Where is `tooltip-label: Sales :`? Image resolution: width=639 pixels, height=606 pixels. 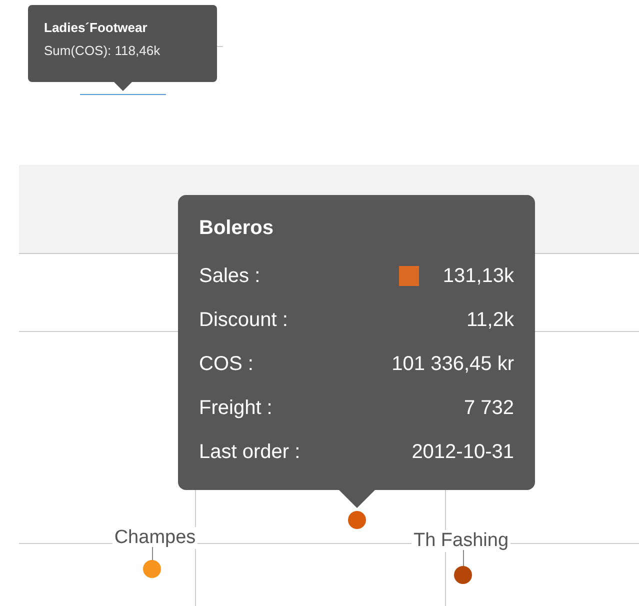 tooltip-label: Sales : is located at coordinates (230, 276).